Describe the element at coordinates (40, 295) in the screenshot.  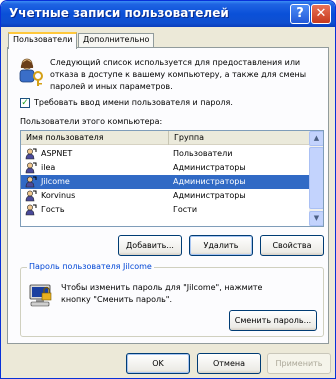
I see `computer-password-icon` at that location.